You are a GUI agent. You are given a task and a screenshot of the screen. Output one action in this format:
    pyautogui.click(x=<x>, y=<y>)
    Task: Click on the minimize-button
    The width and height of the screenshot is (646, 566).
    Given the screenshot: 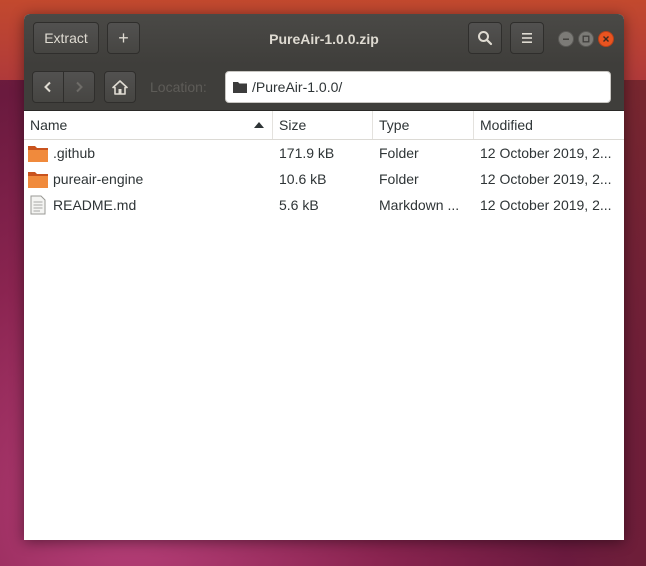 What is the action you would take?
    pyautogui.click(x=566, y=39)
    